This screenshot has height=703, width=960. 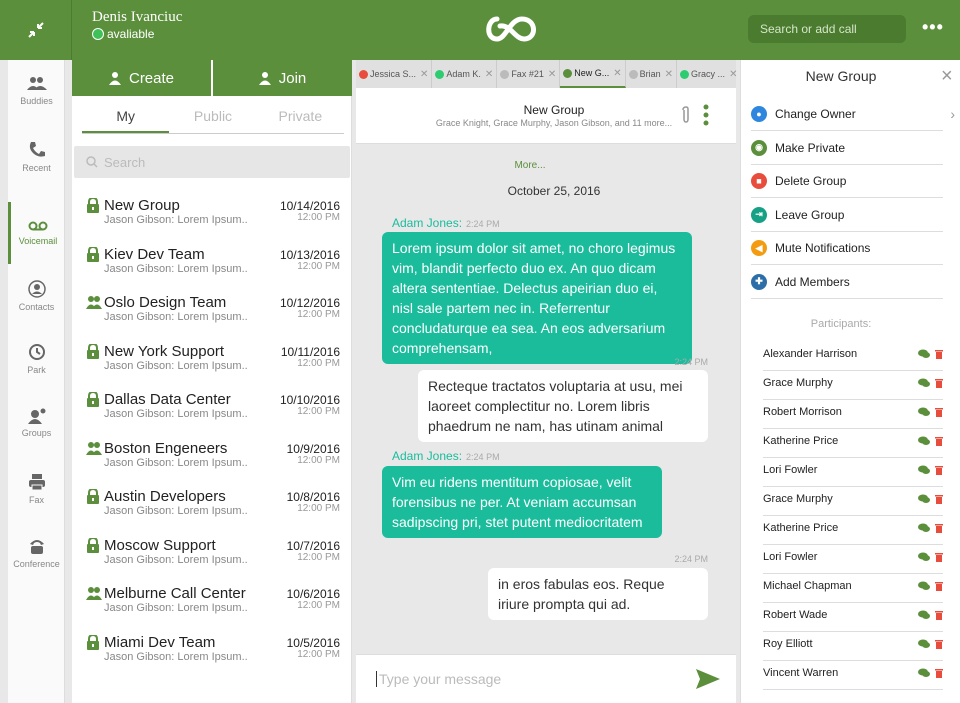 I want to click on nav-park: Park, so click(x=36, y=359).